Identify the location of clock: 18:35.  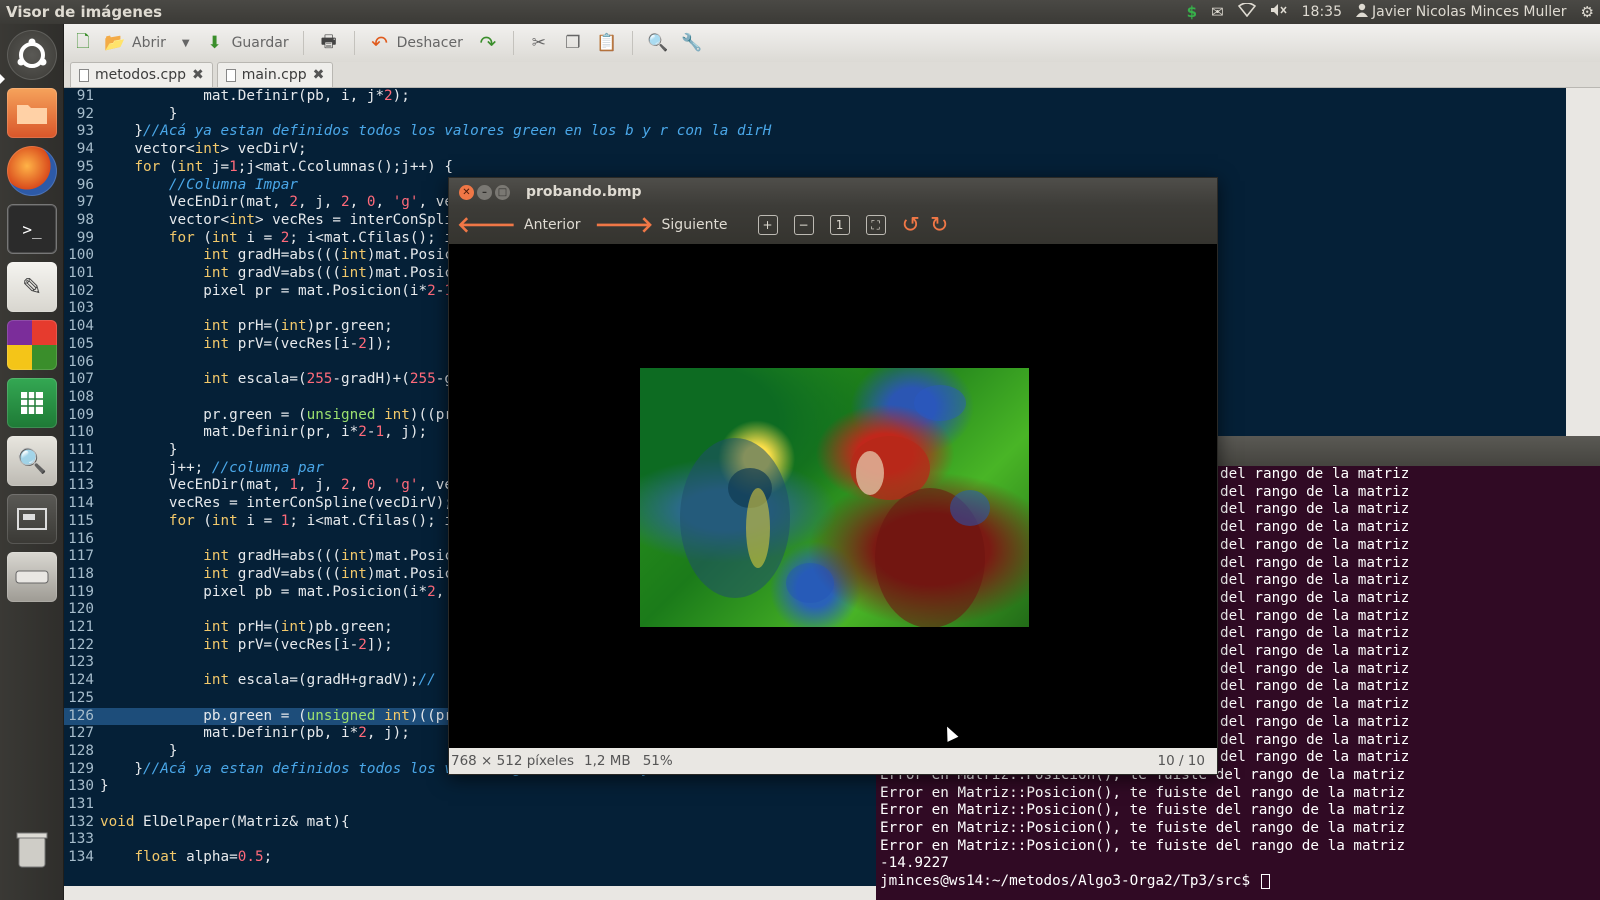
(1322, 12).